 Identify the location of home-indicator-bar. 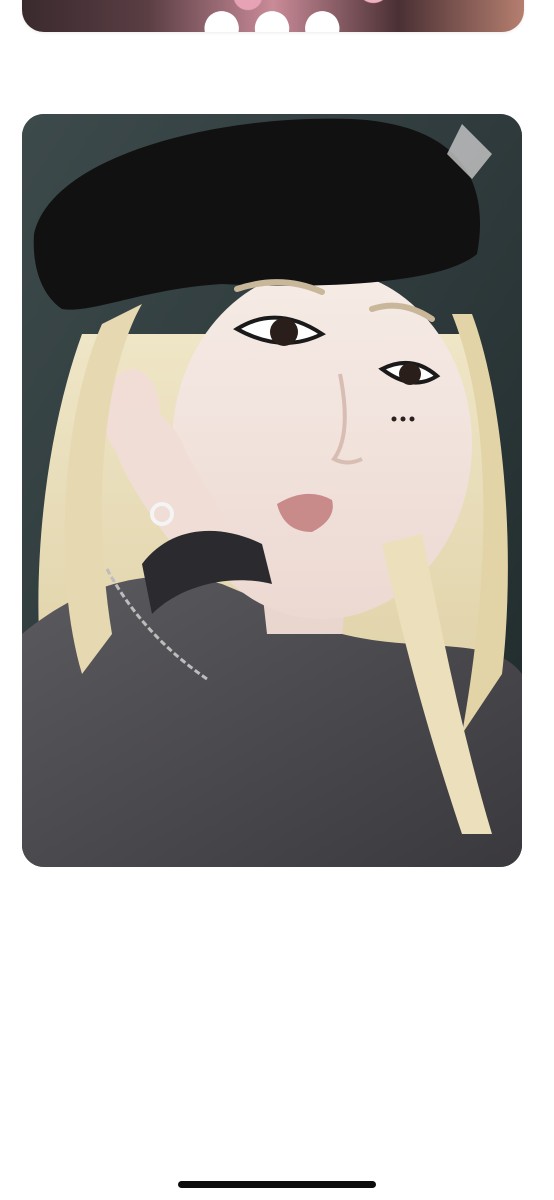
(277, 1184).